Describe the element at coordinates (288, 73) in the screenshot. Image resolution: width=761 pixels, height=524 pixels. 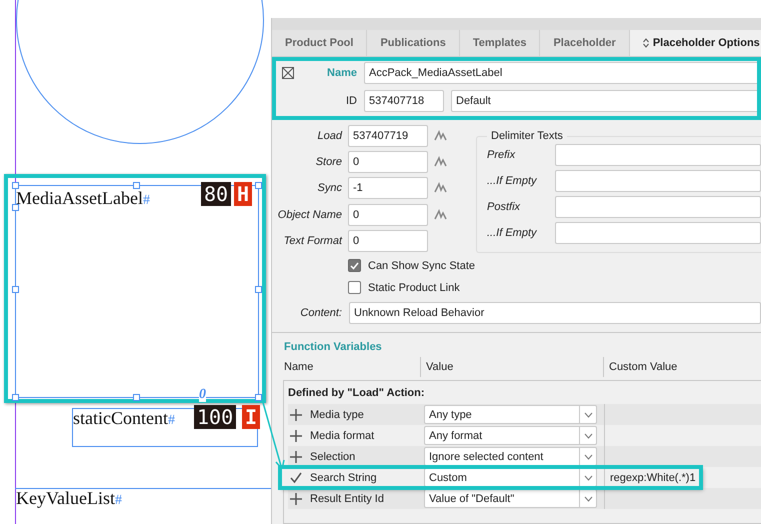
I see `placeholder-icon` at that location.